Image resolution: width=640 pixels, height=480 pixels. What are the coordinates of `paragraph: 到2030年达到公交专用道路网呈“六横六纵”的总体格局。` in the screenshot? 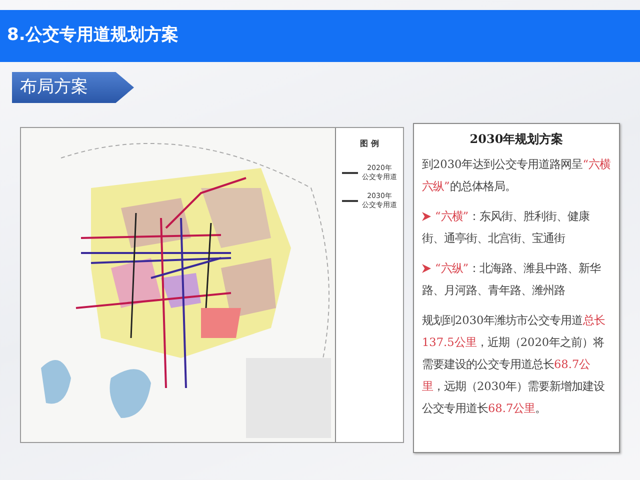 It's located at (516, 176).